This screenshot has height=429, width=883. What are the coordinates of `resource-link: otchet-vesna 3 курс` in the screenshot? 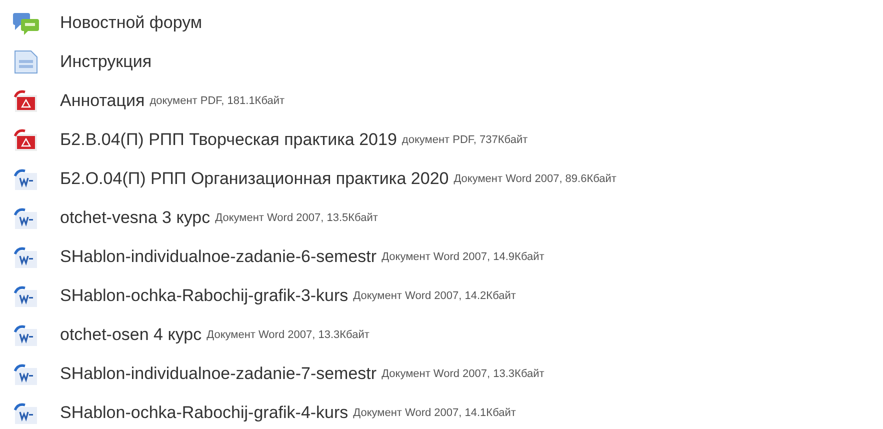 It's located at (135, 218).